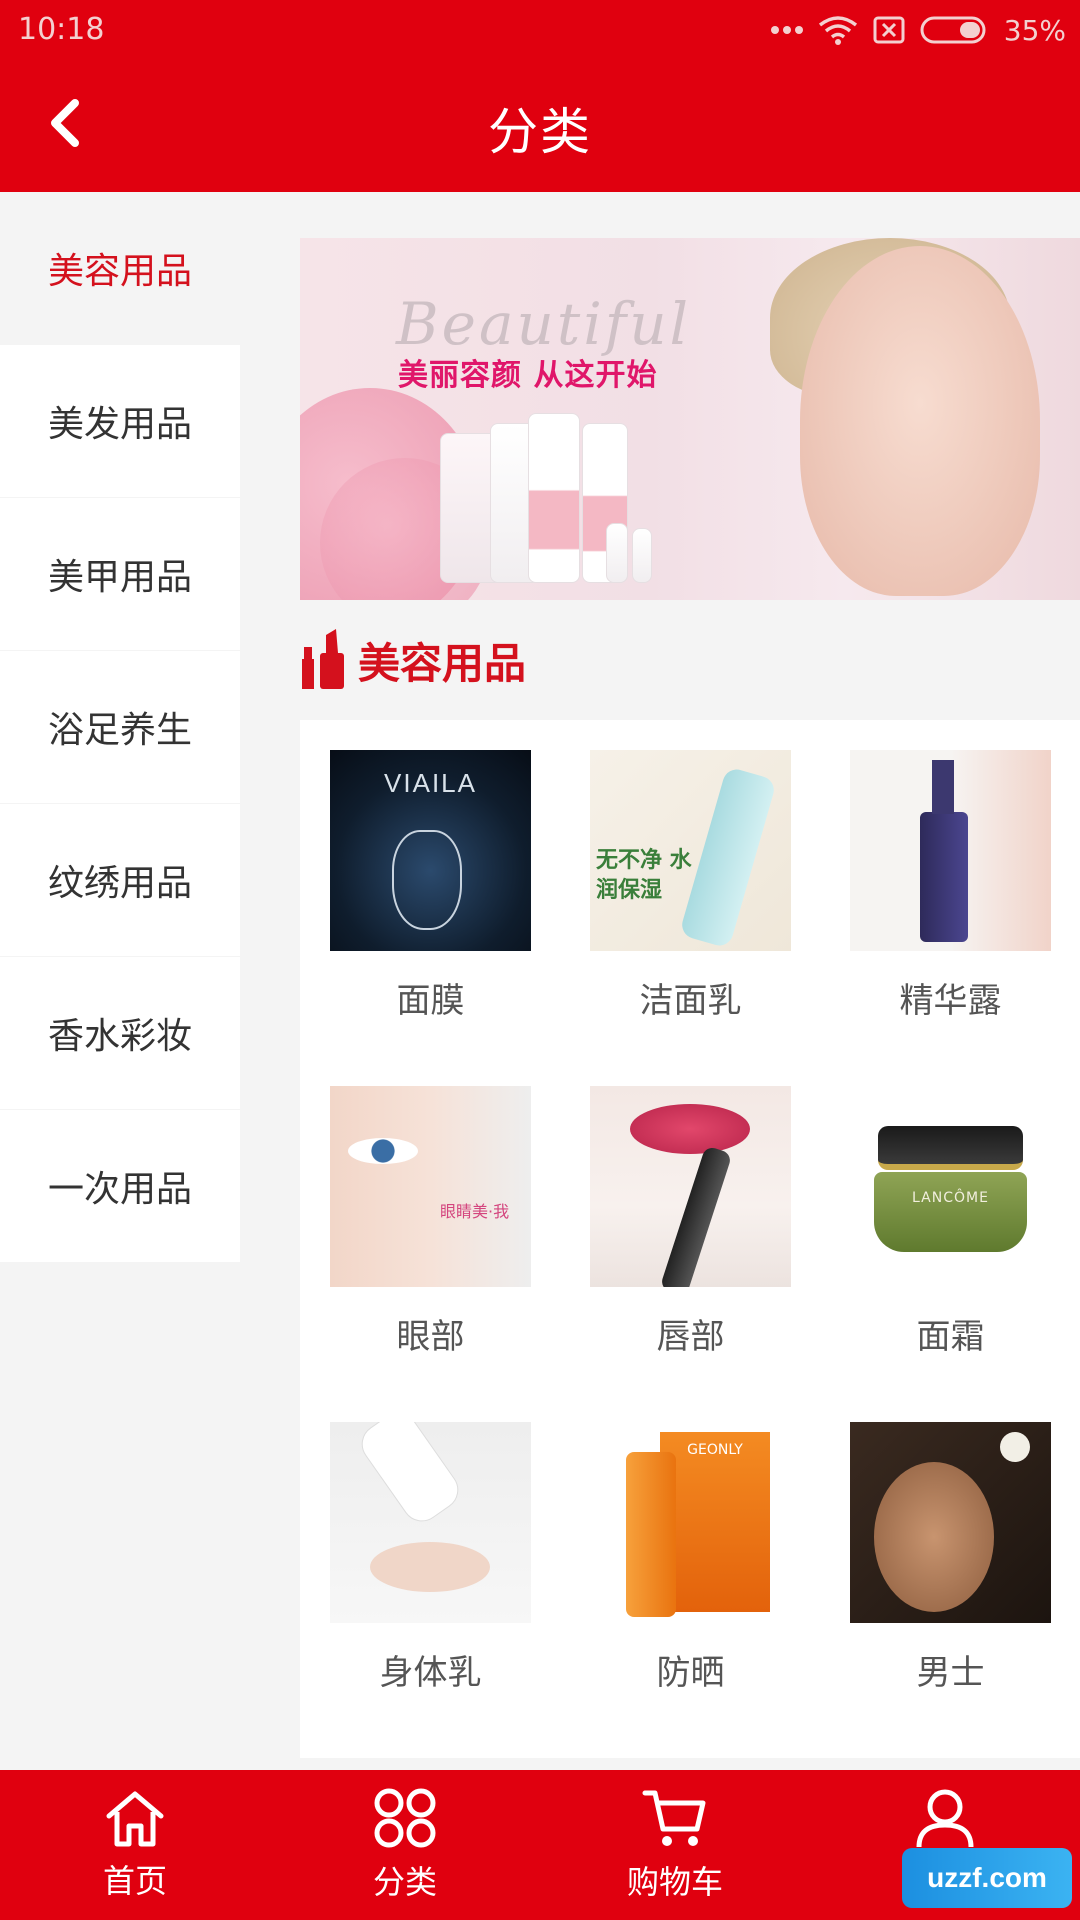 The height and width of the screenshot is (1920, 1080). I want to click on top-bar: 10:18 35% 分类, so click(540, 96).